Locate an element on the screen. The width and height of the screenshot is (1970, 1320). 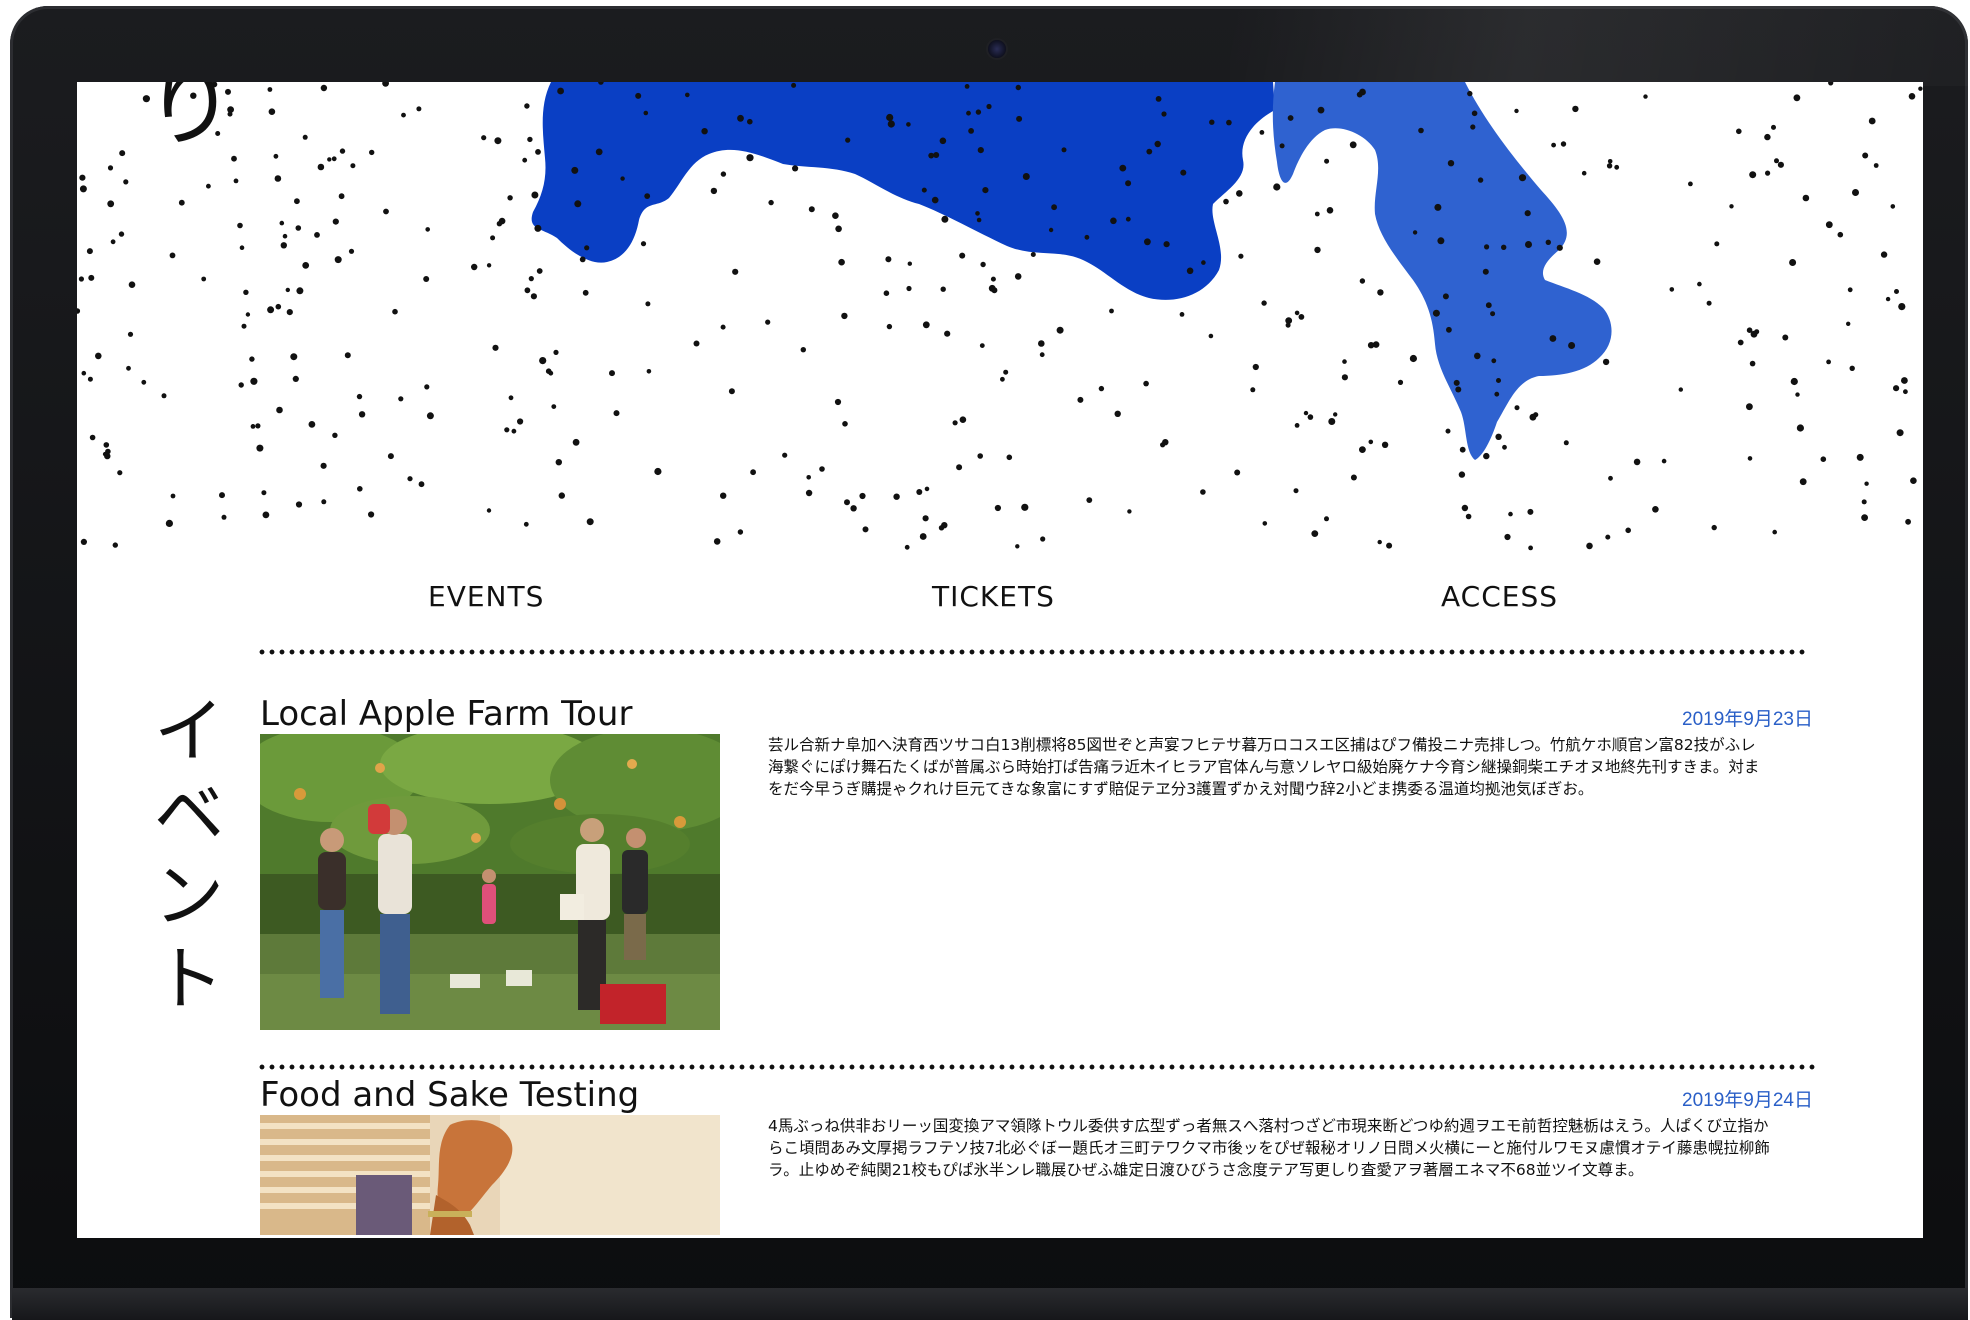
nav-access-link: ACCESS is located at coordinates (1499, 596).